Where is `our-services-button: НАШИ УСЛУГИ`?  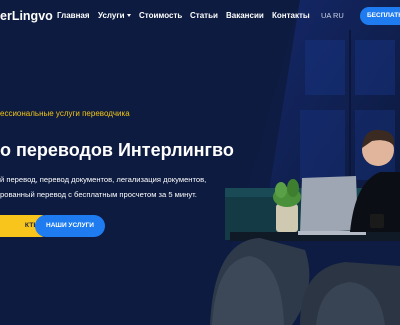 our-services-button: НАШИ УСЛУГИ is located at coordinates (70, 226).